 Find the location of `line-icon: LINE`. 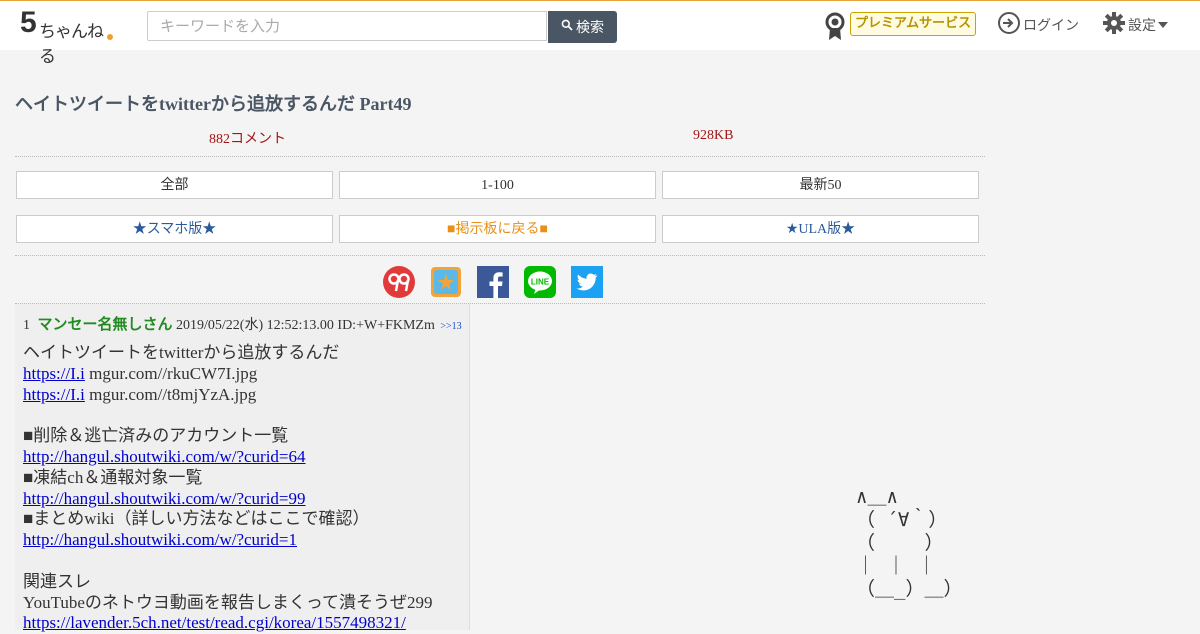

line-icon: LINE is located at coordinates (540, 282).